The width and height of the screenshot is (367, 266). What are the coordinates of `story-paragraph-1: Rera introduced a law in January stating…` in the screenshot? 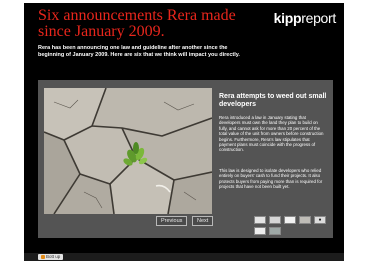 It's located at (271, 134).